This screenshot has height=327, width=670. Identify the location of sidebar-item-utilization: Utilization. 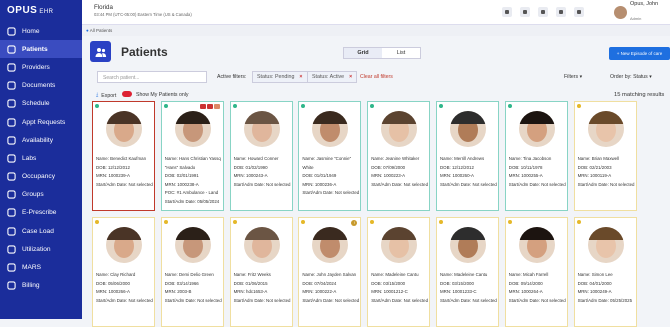
(41, 249).